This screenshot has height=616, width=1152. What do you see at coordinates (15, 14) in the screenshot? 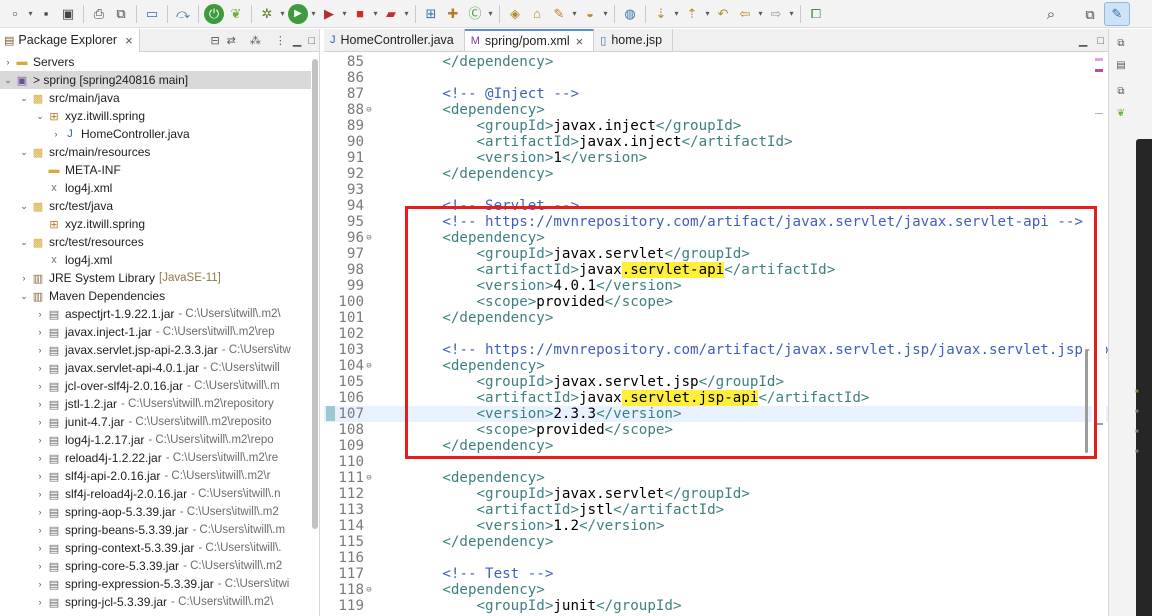
I see `new-icon: ▫` at bounding box center [15, 14].